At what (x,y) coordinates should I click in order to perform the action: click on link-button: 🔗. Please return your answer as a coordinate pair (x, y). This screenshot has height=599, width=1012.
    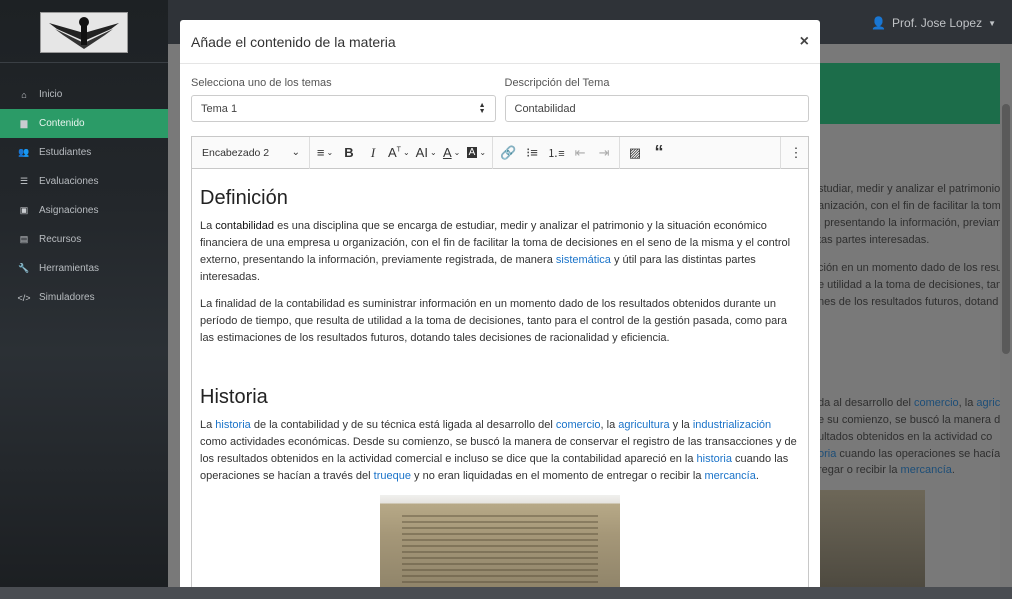
    Looking at the image, I should click on (508, 153).